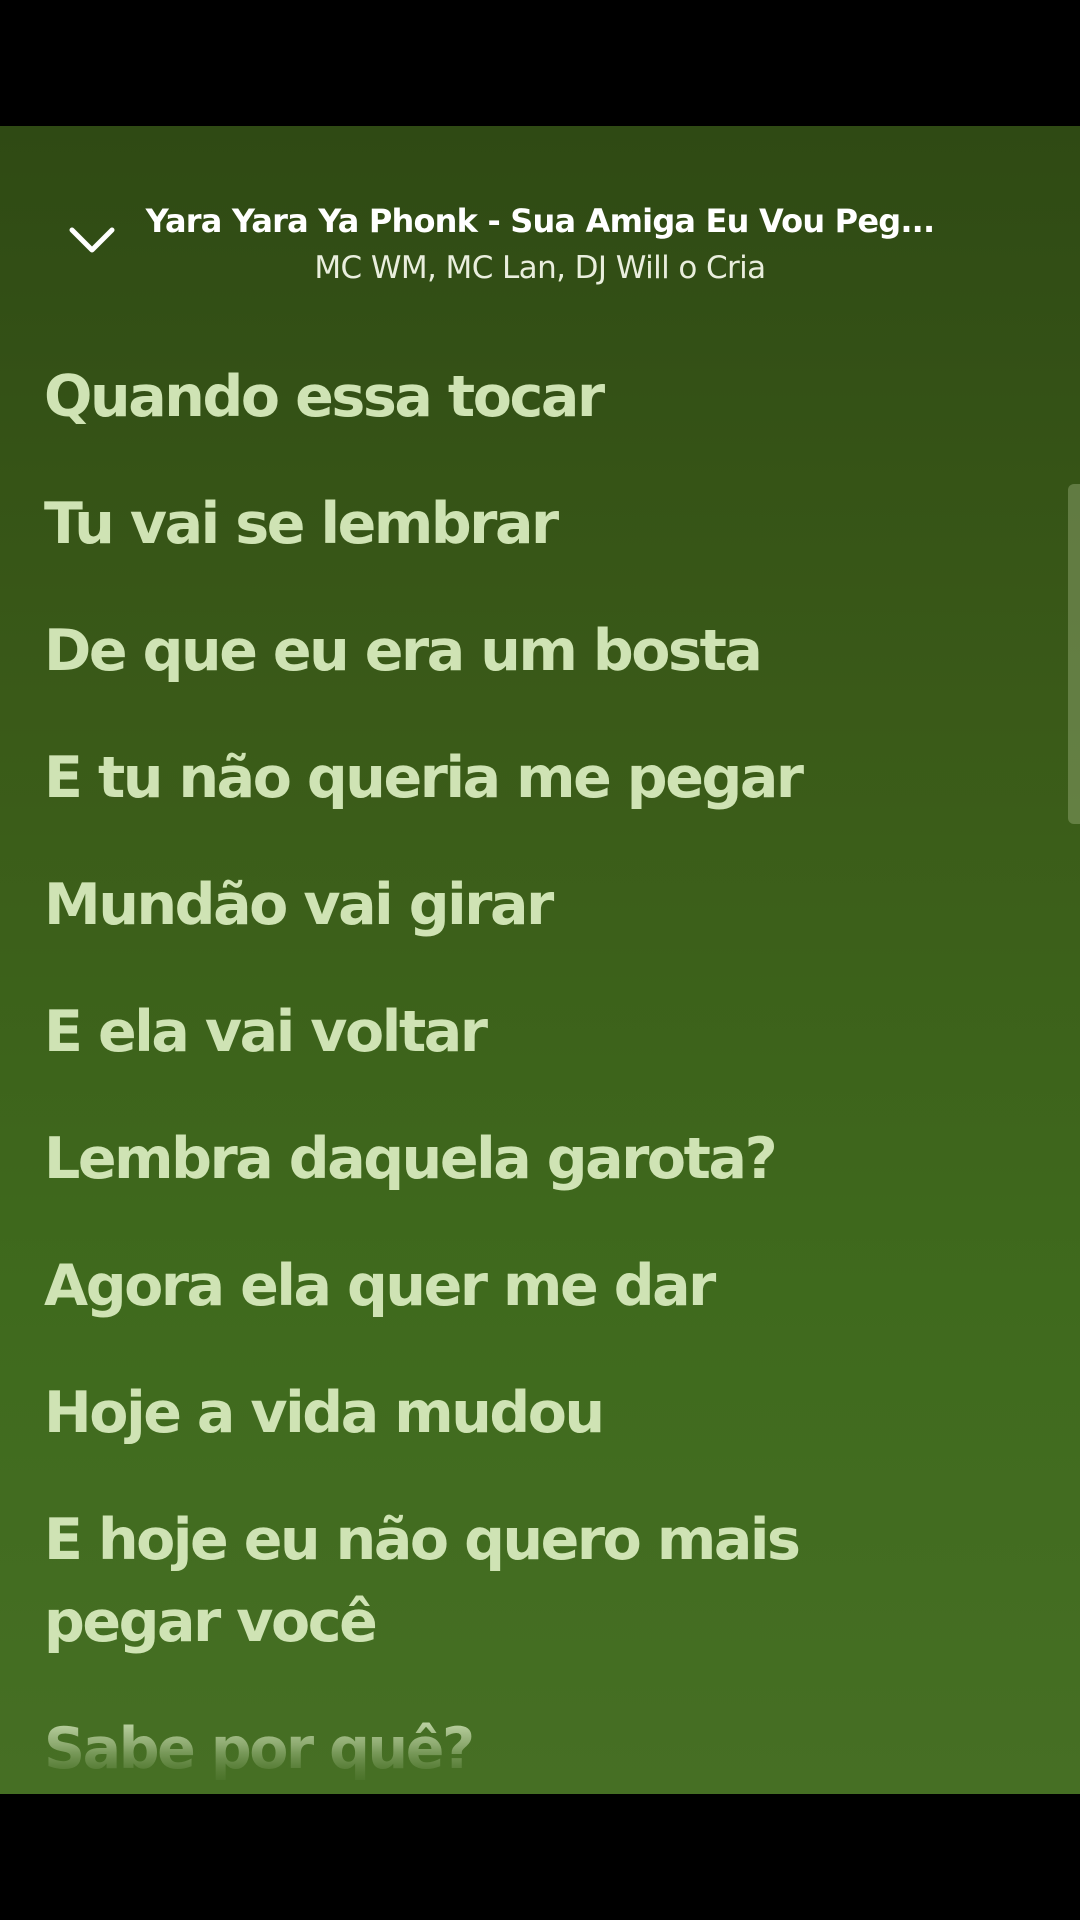 The image size is (1080, 1920). I want to click on lyric-line: Tu vai se lembrar, so click(524, 524).